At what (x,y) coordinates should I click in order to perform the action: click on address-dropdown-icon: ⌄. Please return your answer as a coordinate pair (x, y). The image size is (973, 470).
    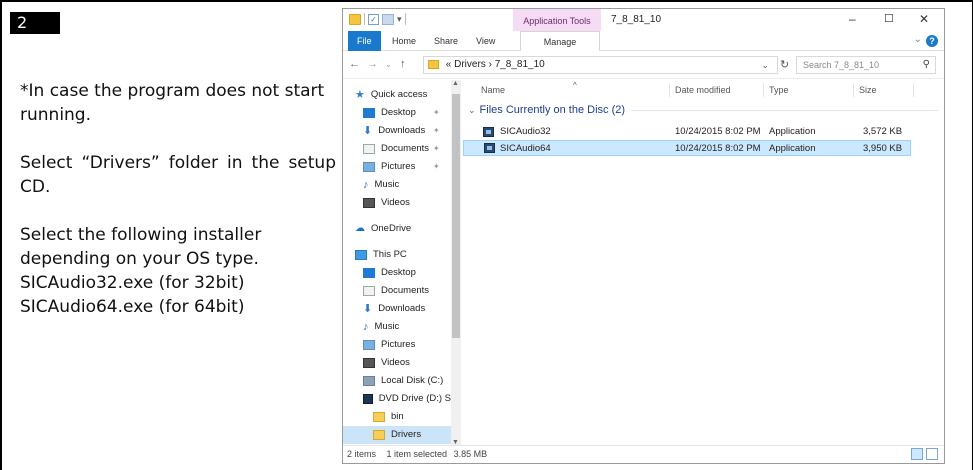
    Looking at the image, I should click on (765, 65).